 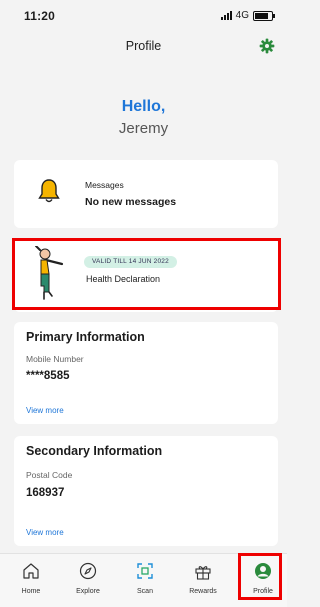 I want to click on bell-icon, so click(x=49, y=191).